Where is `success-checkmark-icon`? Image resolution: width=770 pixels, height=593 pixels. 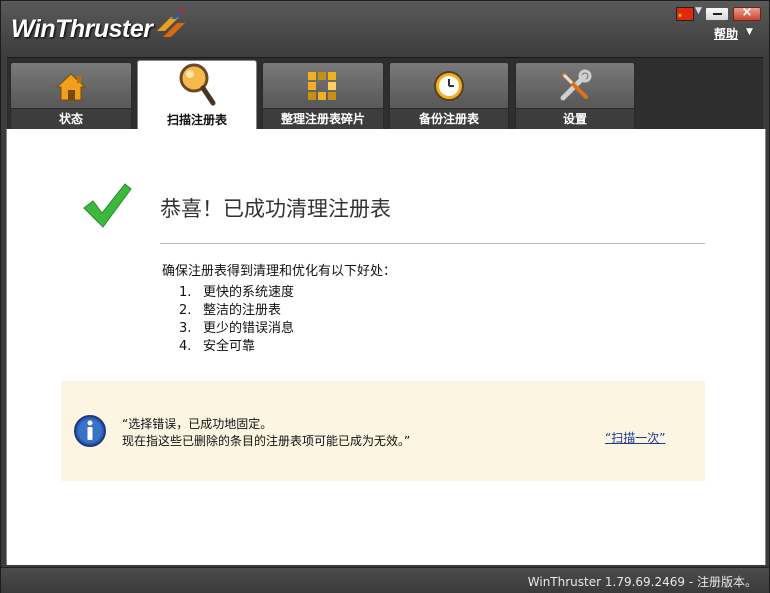
success-checkmark-icon is located at coordinates (107, 205).